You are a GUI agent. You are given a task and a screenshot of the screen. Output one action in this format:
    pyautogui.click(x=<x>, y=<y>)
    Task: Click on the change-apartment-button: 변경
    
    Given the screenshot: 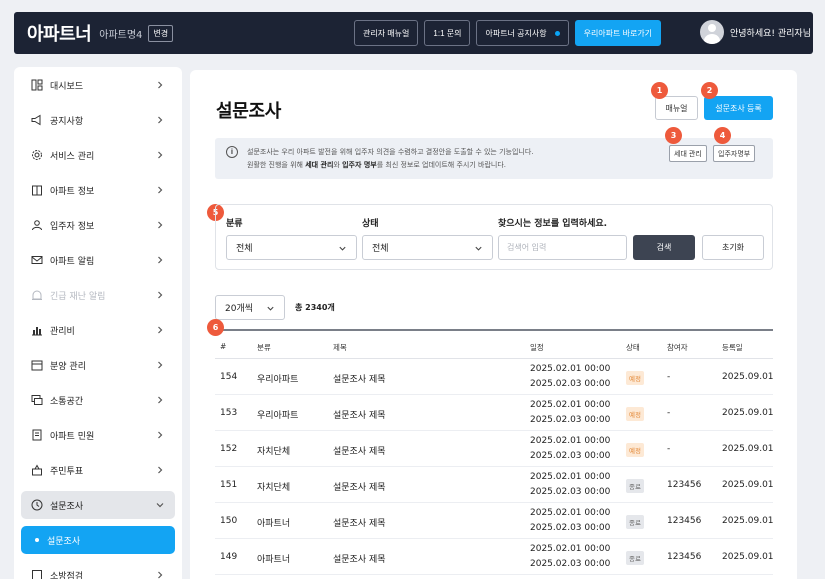 What is the action you would take?
    pyautogui.click(x=161, y=33)
    